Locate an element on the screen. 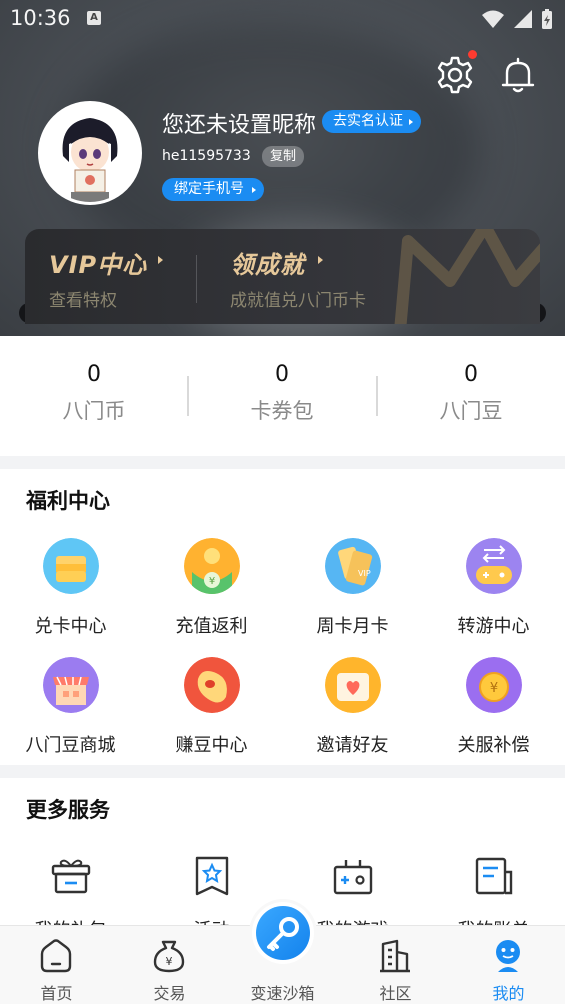  grid-label: 赚豆中心 is located at coordinates (211, 745).